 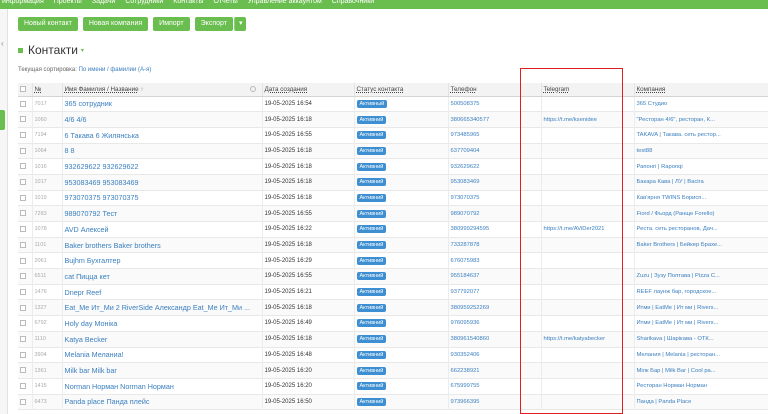 What do you see at coordinates (161, 182) in the screenshot?
I see `contact-name-link: 953083469 953083469` at bounding box center [161, 182].